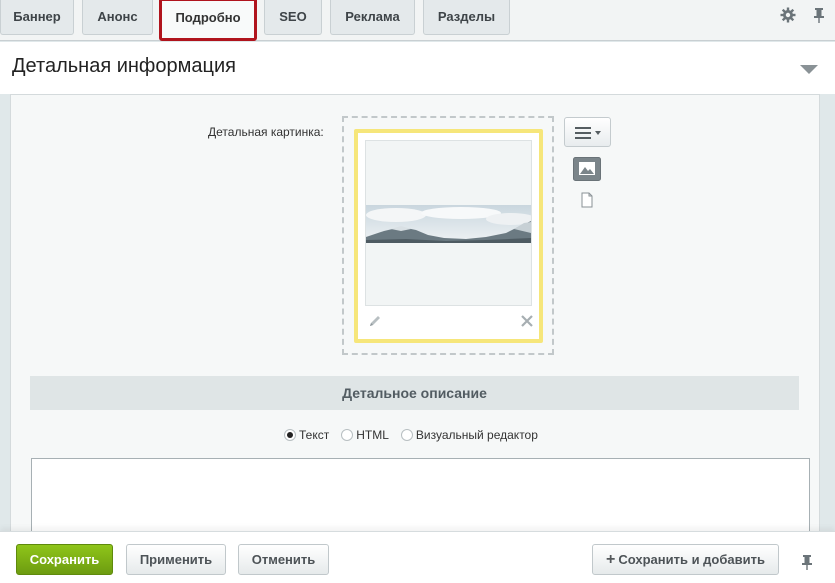 This screenshot has width=835, height=583. Describe the element at coordinates (64, 559) in the screenshot. I see `save-button: Сохранить` at that location.